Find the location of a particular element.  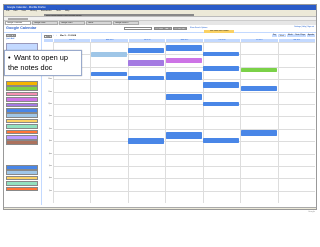

hour-label: 4pm is located at coordinates (50, 154).